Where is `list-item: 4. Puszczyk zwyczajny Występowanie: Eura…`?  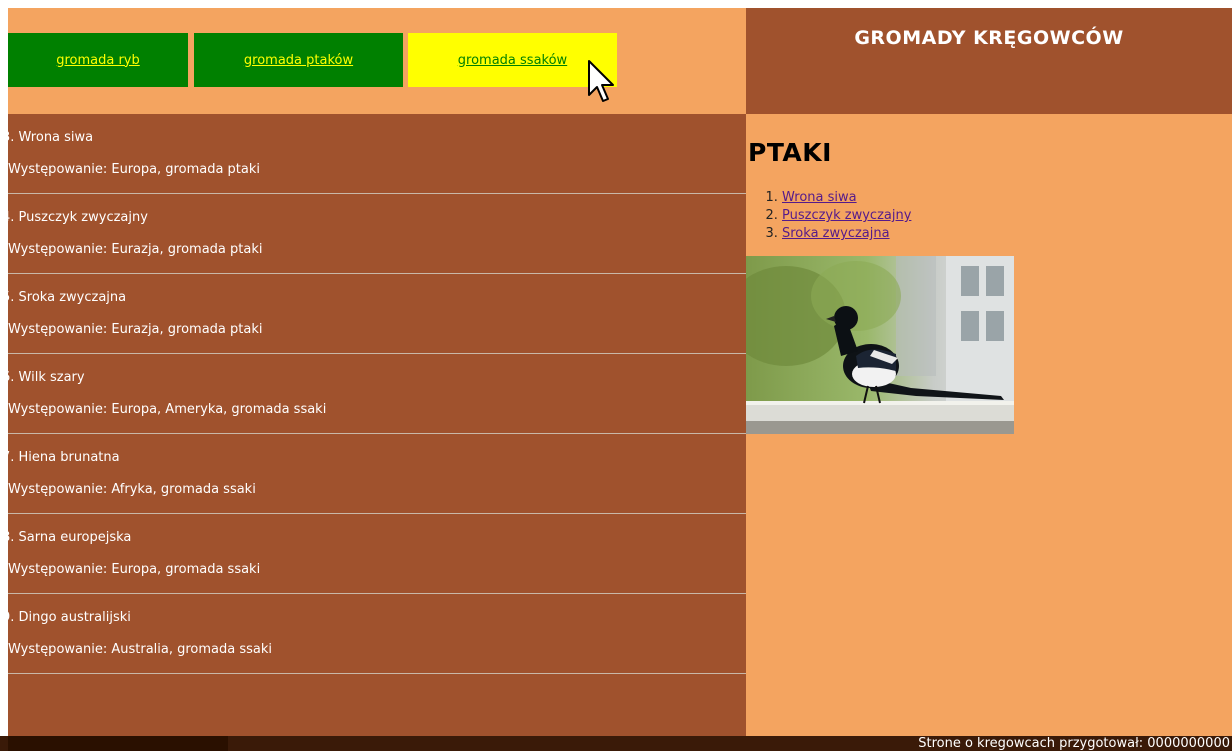
list-item: 4. Puszczyk zwyczajny Występowanie: Eura… is located at coordinates (374, 234).